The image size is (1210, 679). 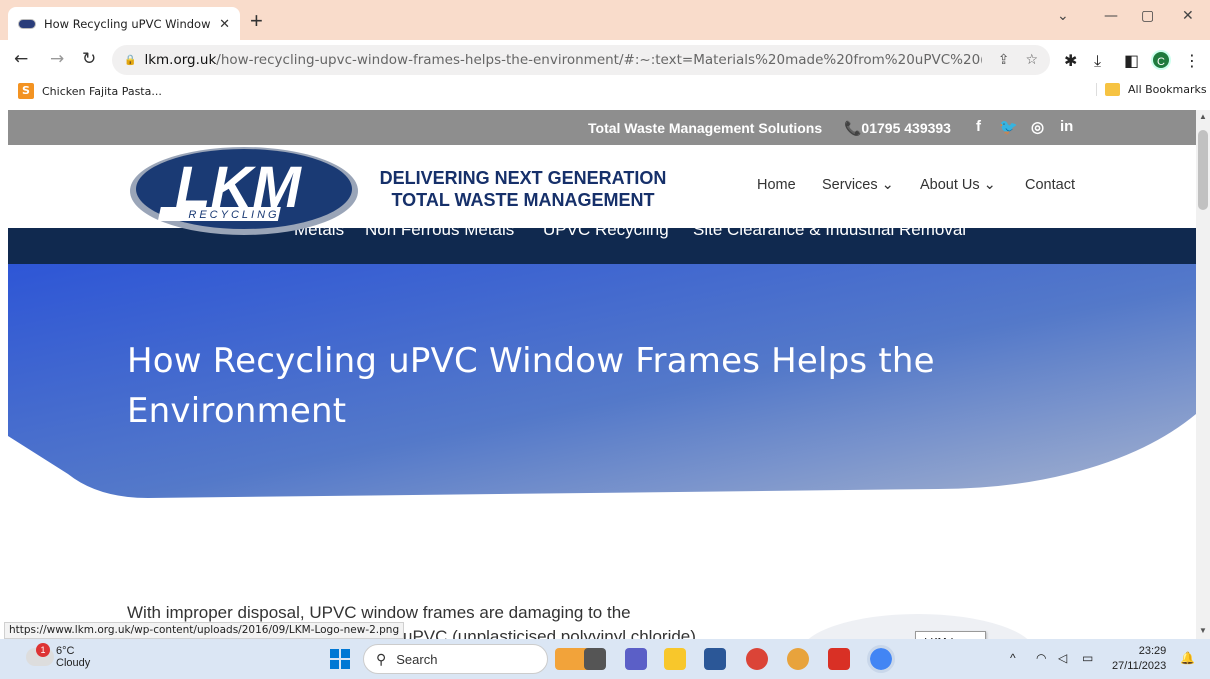 I want to click on task-view-icon, so click(x=595, y=659).